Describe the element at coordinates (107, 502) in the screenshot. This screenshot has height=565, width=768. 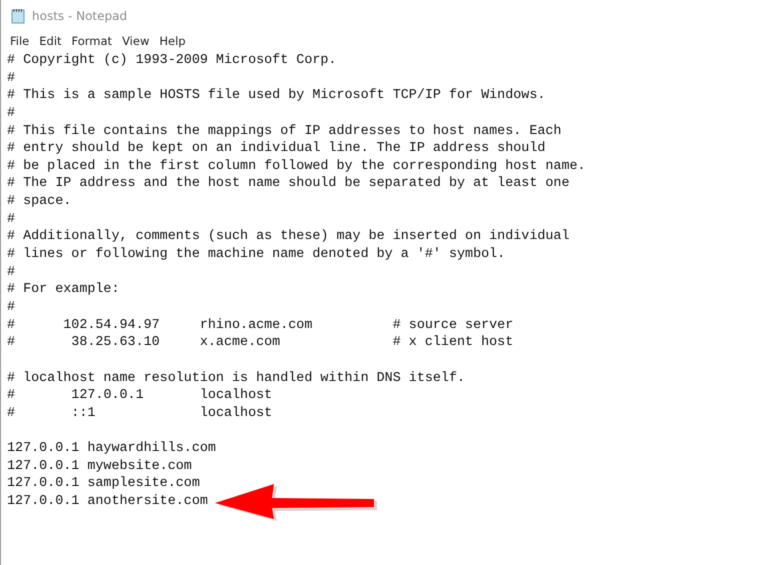
I see `text-line: 127.0.0.1 anothersite.com` at that location.